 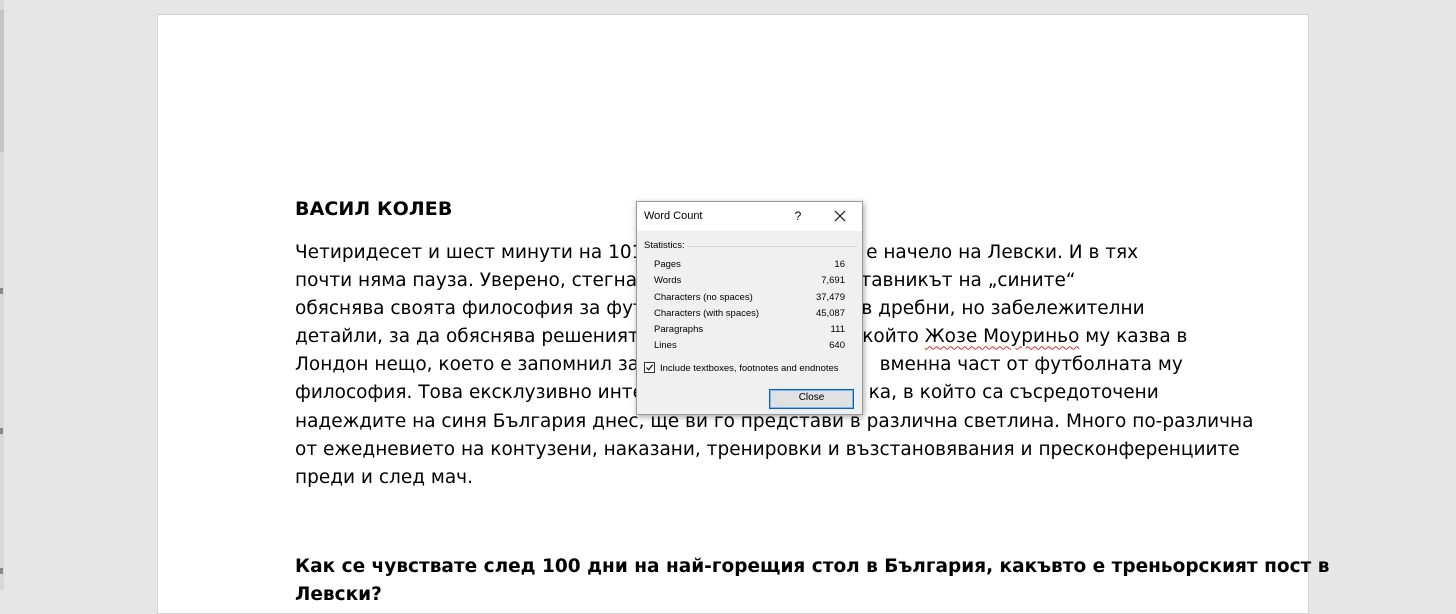 I want to click on stat-label: Lines, so click(x=665, y=346).